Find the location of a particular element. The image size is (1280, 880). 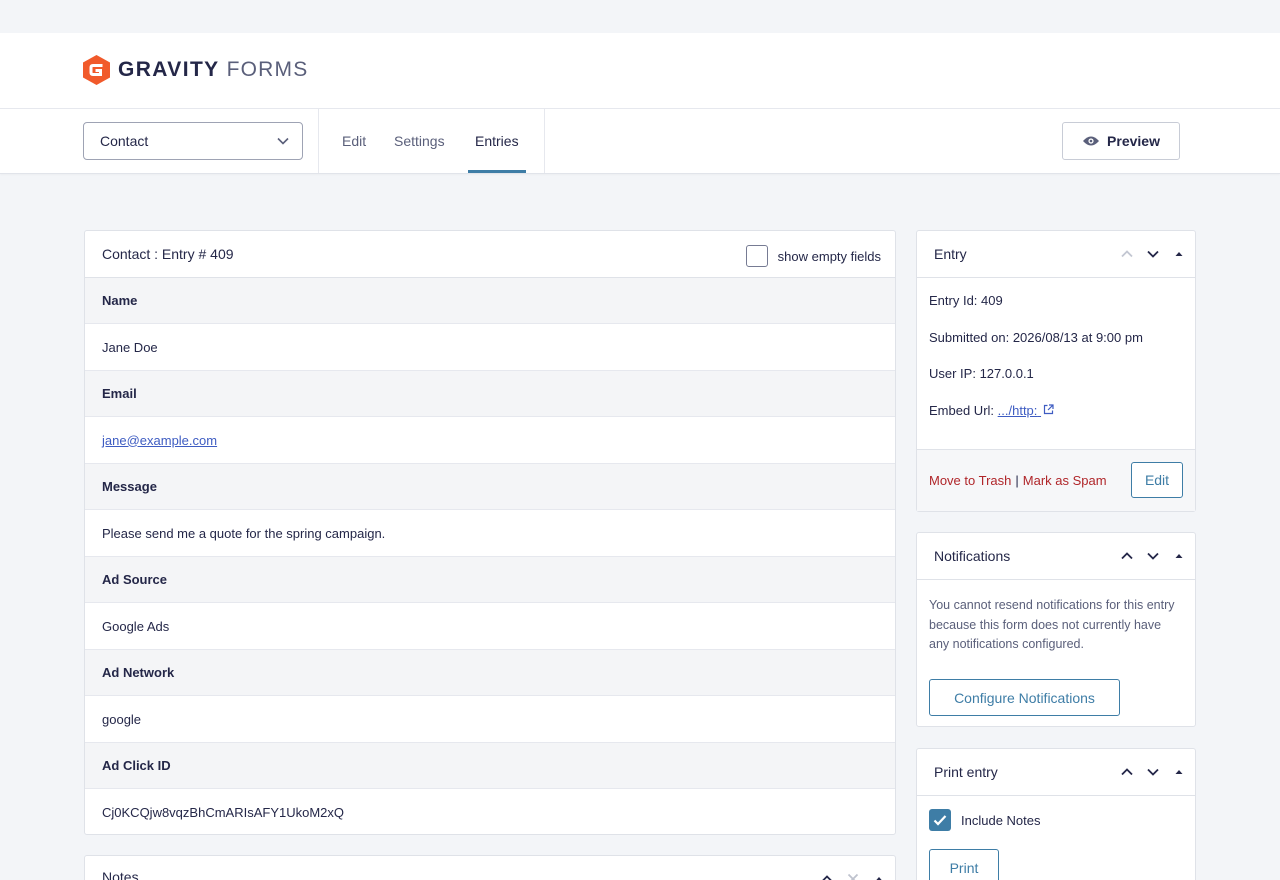

tab-edit-label: Edit is located at coordinates (354, 141).